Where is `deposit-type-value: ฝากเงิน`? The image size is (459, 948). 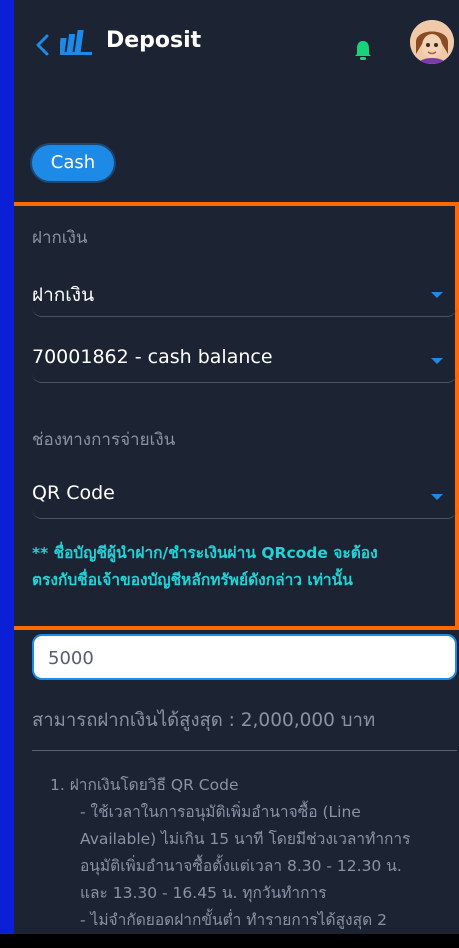
deposit-type-value: ฝากเงิน is located at coordinates (63, 295).